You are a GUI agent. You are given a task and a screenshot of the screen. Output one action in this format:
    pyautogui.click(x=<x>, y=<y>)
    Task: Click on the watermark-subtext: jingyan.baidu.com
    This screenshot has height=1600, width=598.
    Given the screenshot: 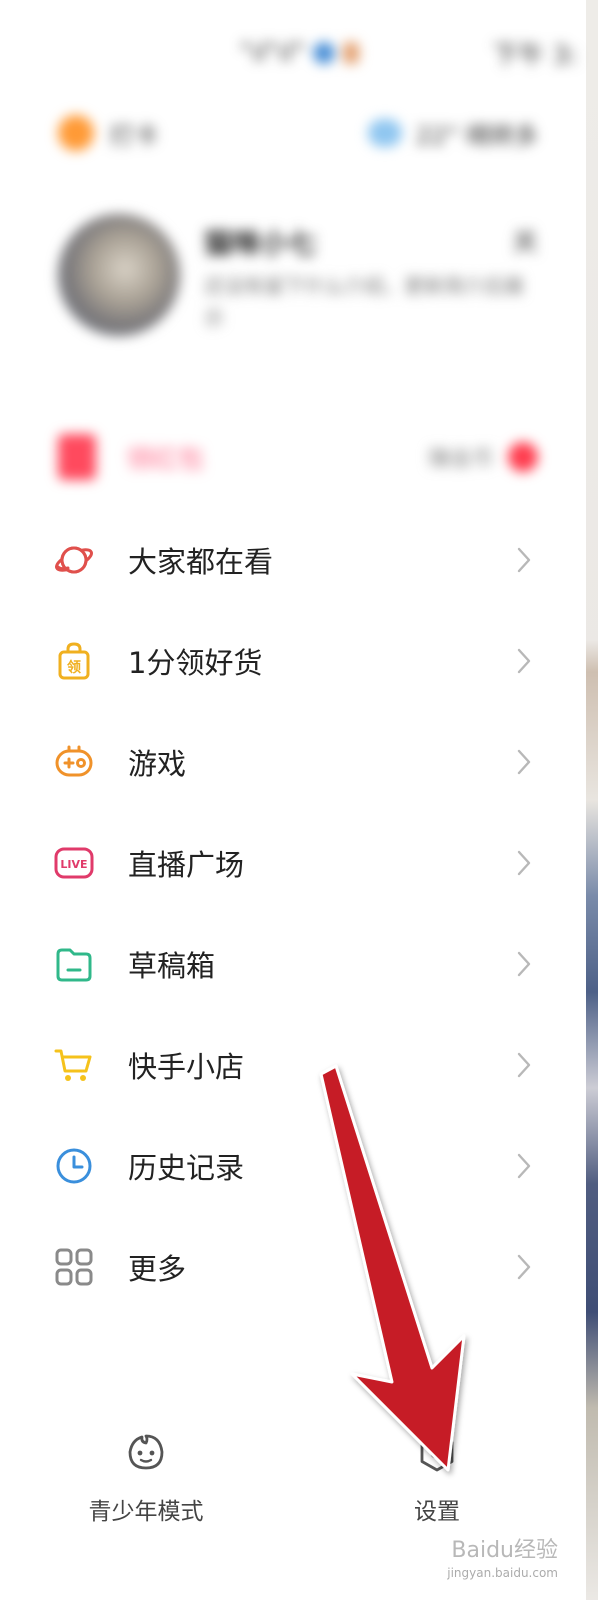 What is the action you would take?
    pyautogui.click(x=502, y=1573)
    